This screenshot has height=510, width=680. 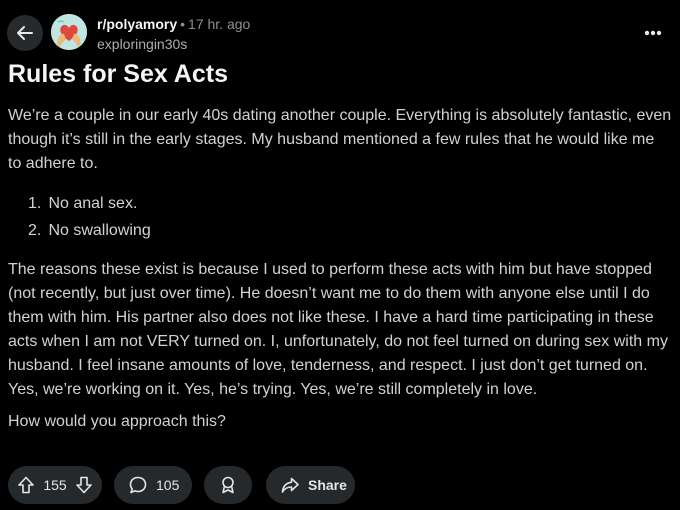 What do you see at coordinates (118, 74) in the screenshot?
I see `post-title: Rules for Sex Acts` at bounding box center [118, 74].